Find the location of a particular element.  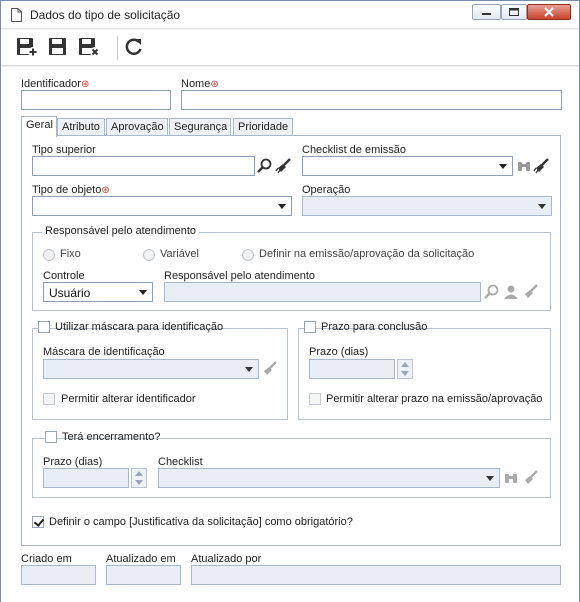

criado-em-field is located at coordinates (58, 575).